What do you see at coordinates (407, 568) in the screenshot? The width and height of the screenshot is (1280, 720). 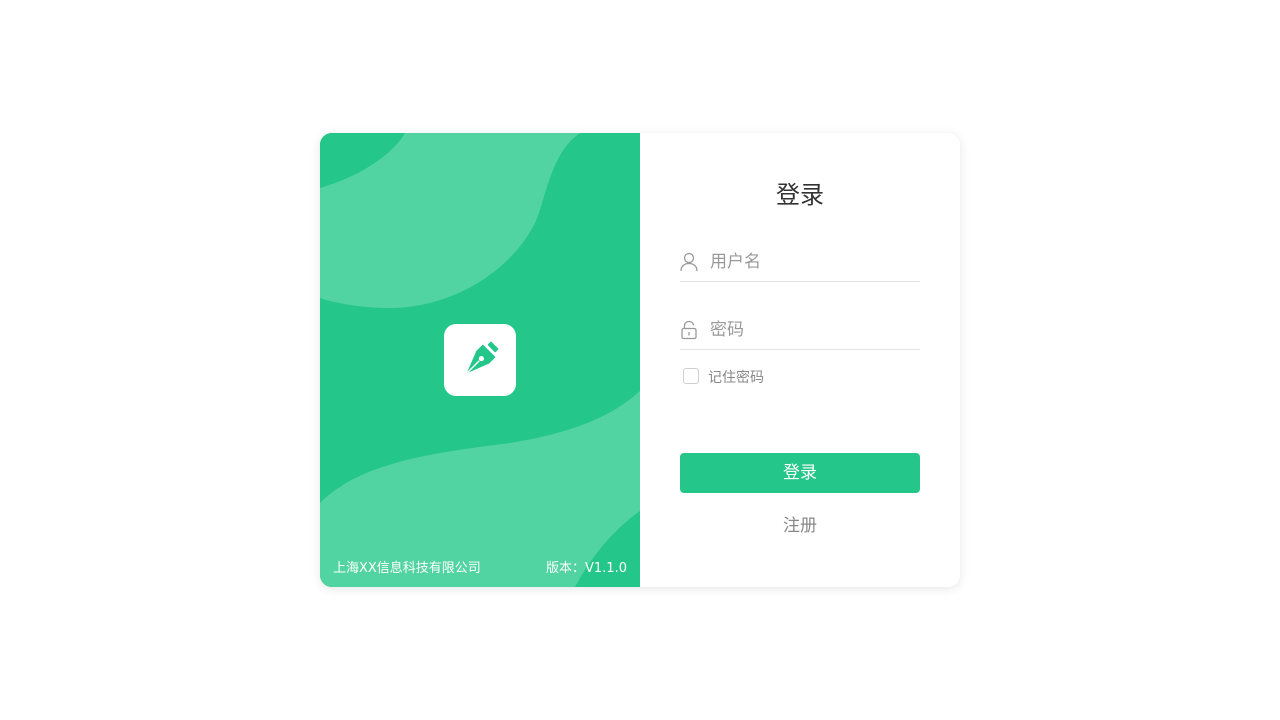 I see `company-name: 上海XX信息科技有限公司` at bounding box center [407, 568].